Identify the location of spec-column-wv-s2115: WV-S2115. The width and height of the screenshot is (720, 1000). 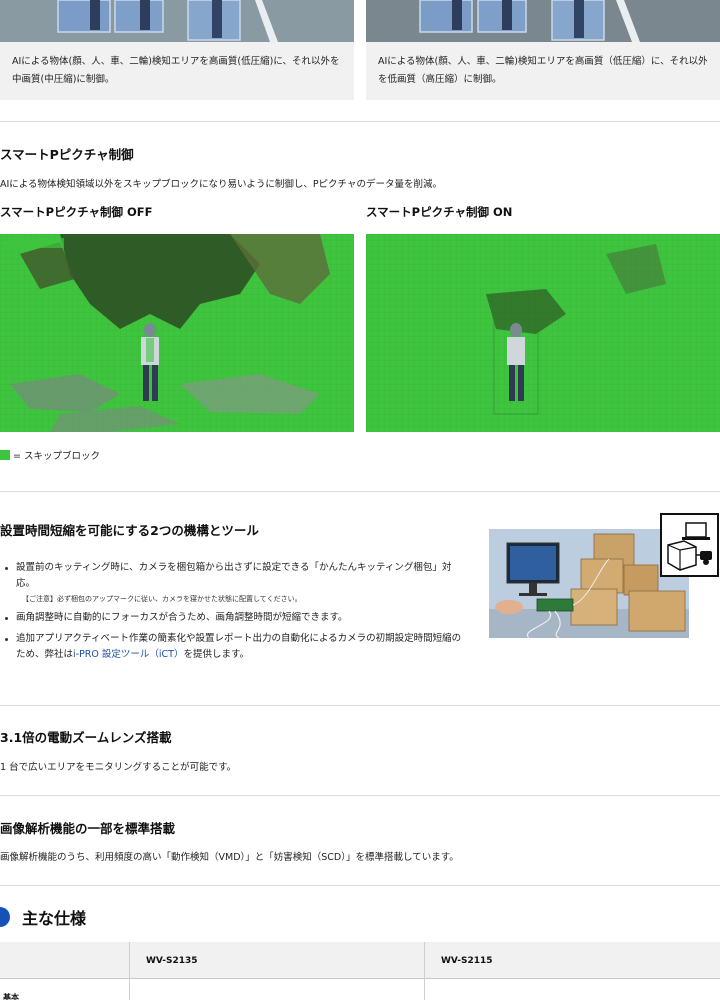
(467, 961).